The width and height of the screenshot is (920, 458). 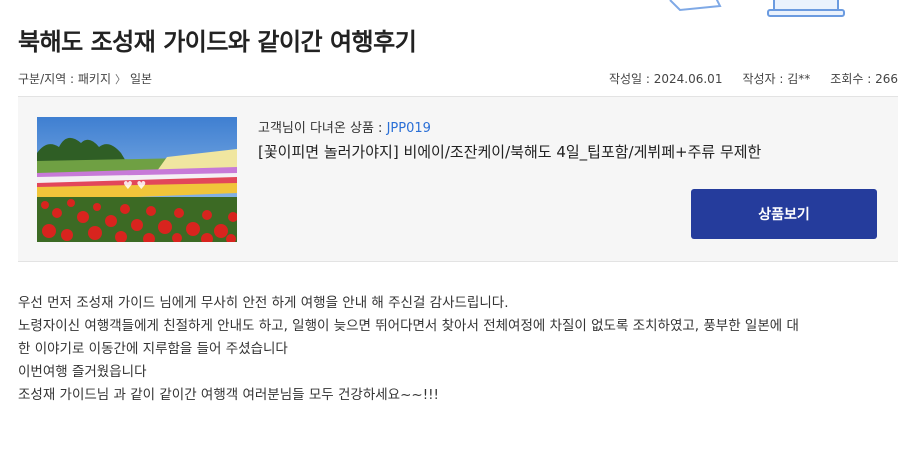 I want to click on product-label-prefix: 고객님이 다녀온 상품 :, so click(x=322, y=128).